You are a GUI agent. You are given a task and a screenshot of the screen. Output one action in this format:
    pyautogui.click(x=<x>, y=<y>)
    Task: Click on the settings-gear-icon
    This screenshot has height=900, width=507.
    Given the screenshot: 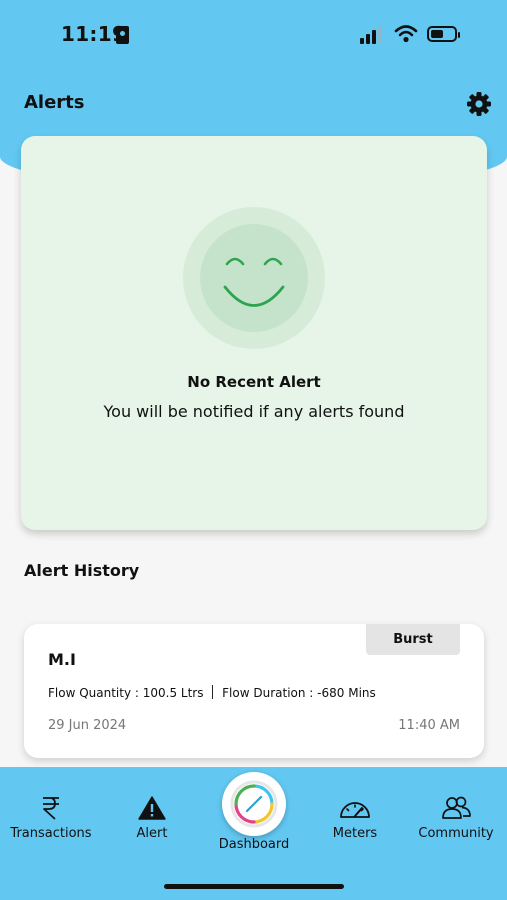 What is the action you would take?
    pyautogui.click(x=479, y=104)
    